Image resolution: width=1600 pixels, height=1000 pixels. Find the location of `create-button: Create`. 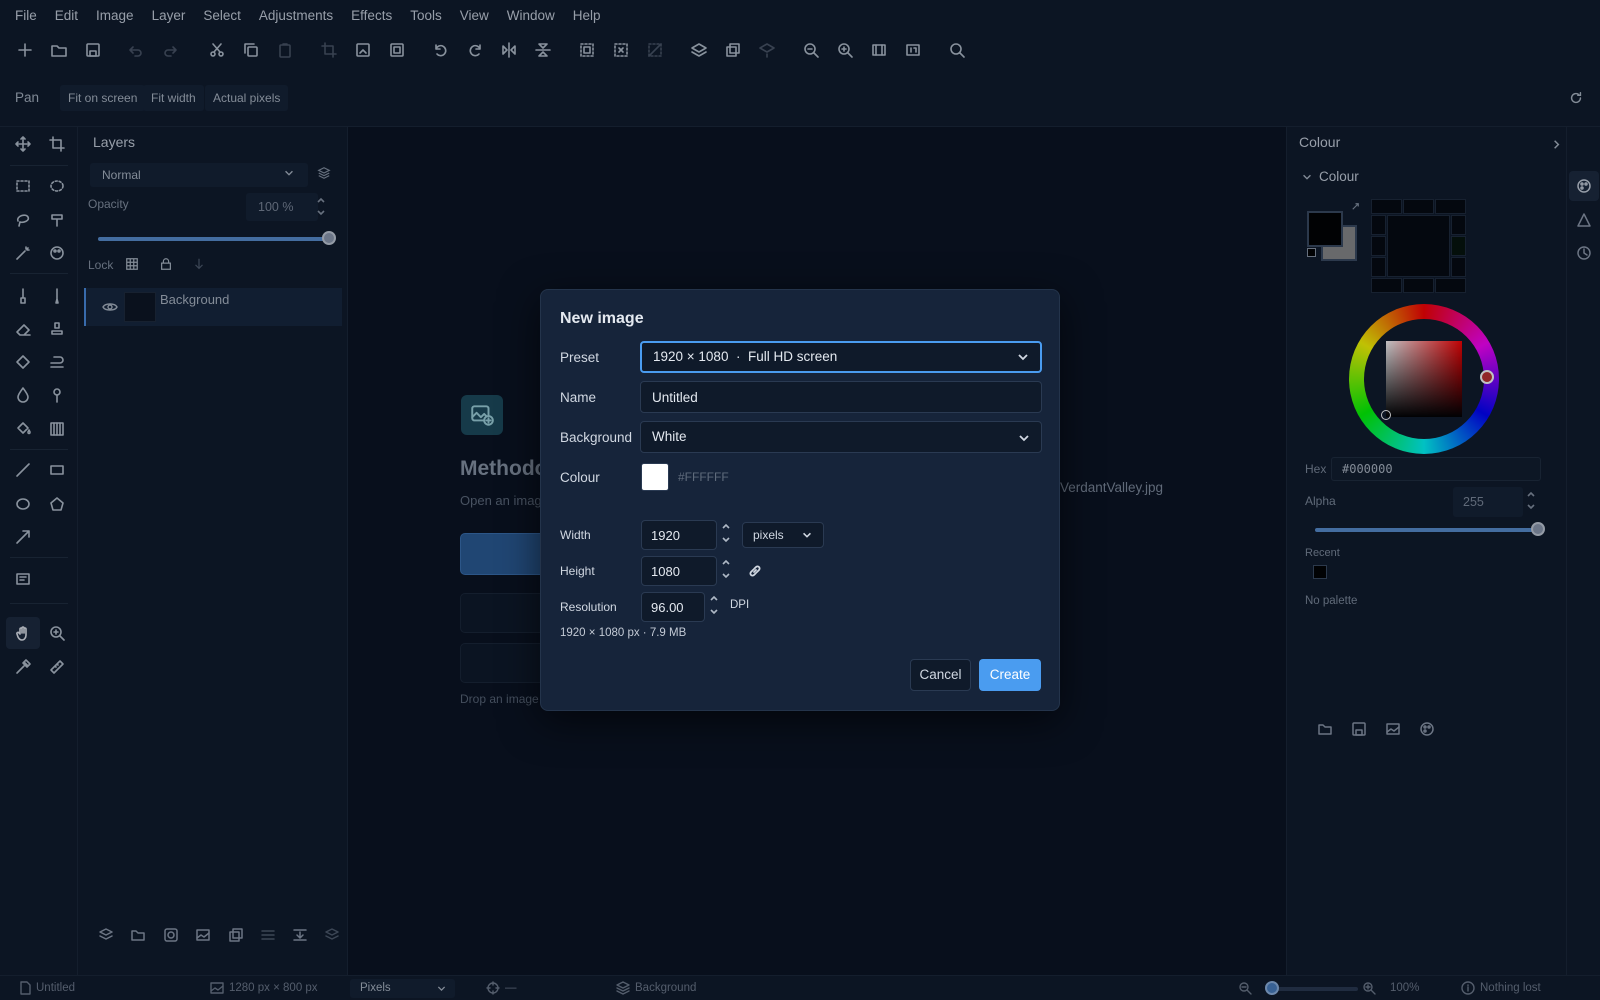

create-button: Create is located at coordinates (1010, 675).